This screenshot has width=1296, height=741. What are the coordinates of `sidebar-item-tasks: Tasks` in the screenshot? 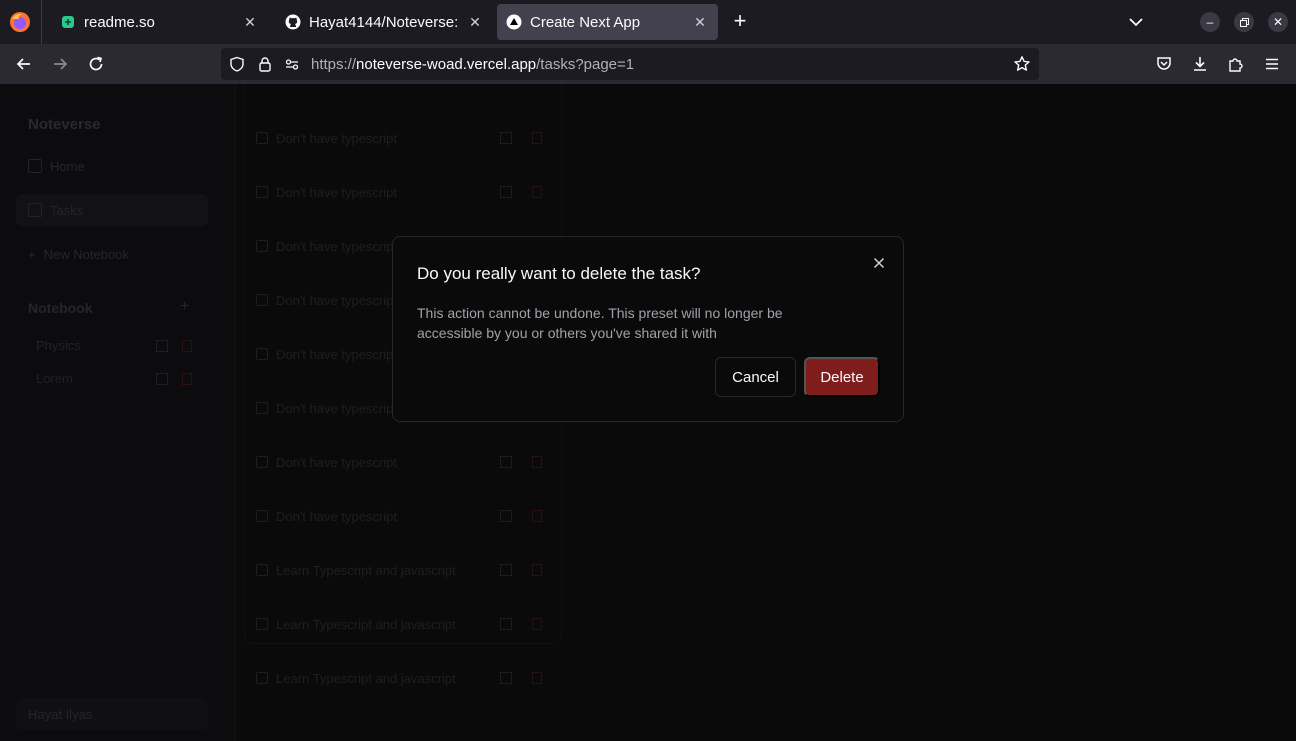 It's located at (112, 210).